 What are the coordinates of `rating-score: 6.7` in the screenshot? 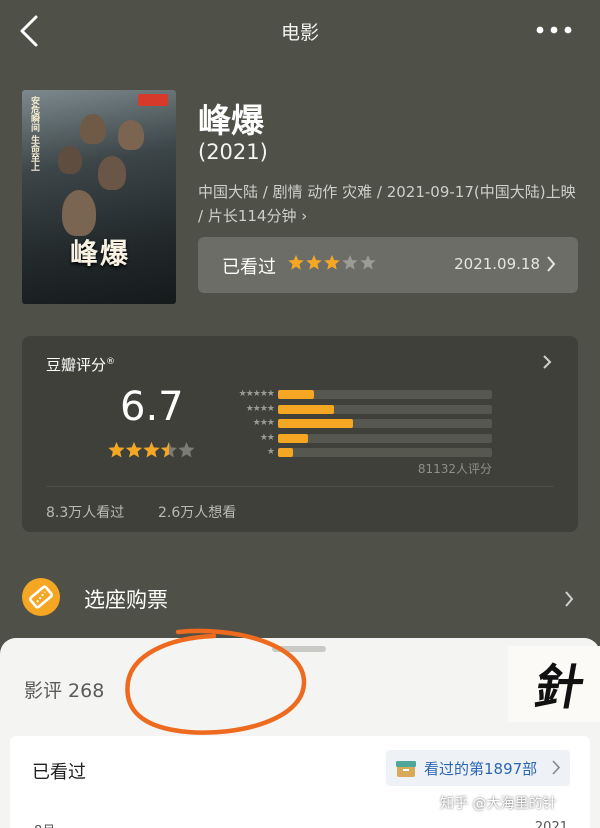 It's located at (152, 407).